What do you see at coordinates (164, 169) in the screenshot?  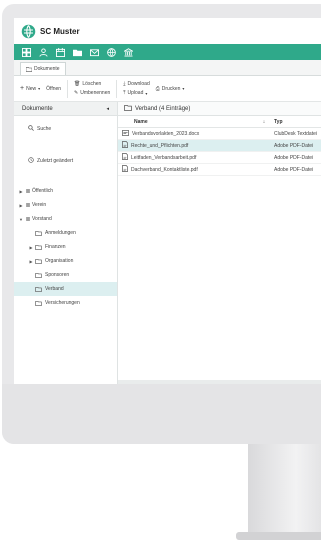 I see `file-name: Dachverband_Kontaktliste.pdf` at bounding box center [164, 169].